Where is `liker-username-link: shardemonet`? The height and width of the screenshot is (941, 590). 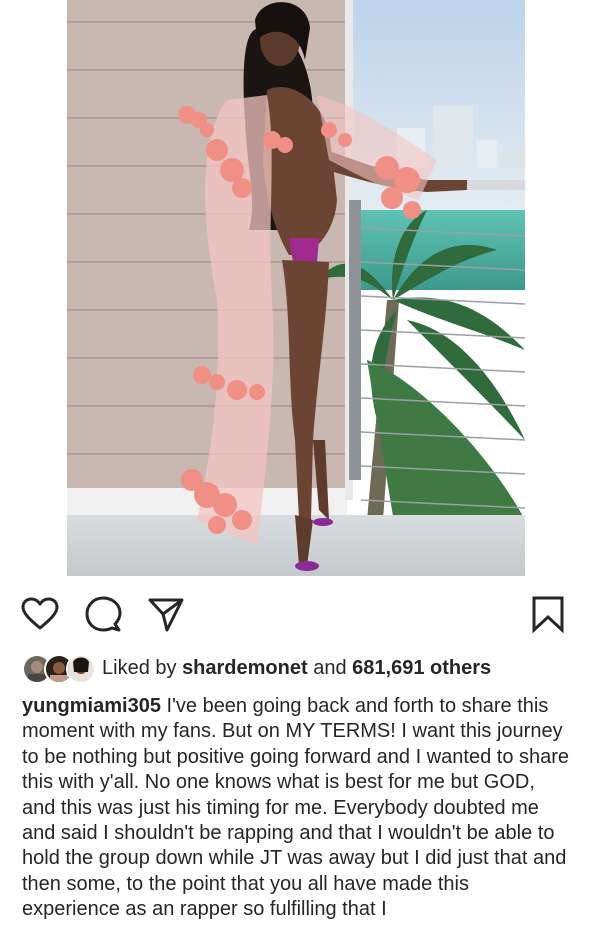 liker-username-link: shardemonet is located at coordinates (245, 668).